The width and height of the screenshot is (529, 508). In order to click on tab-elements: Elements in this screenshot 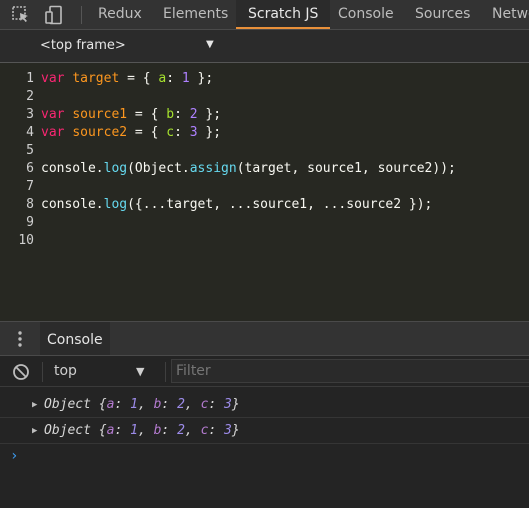, I will do `click(195, 14)`.